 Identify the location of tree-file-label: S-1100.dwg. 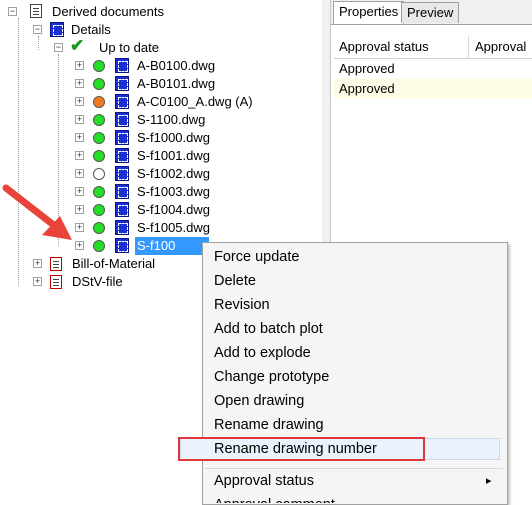
(171, 119).